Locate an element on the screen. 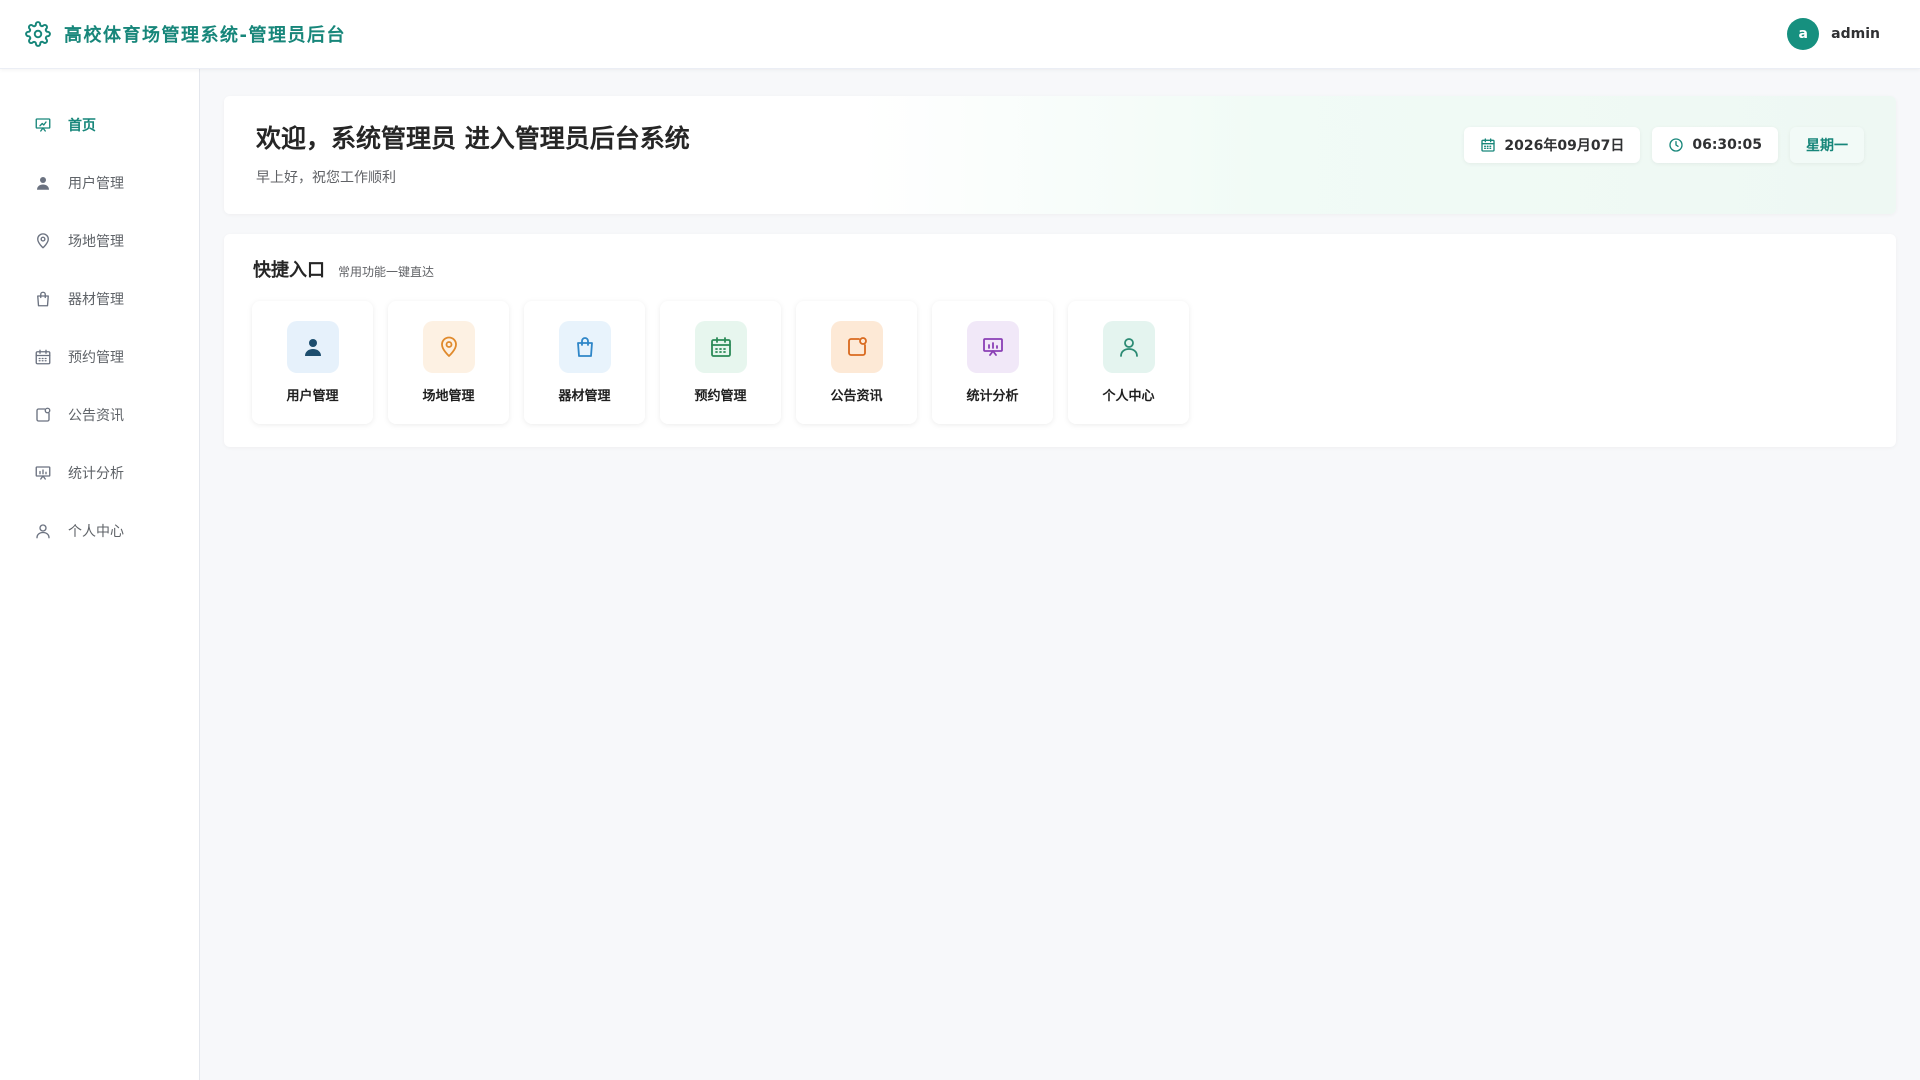 This screenshot has width=1920, height=1080. avatar: a is located at coordinates (1803, 34).